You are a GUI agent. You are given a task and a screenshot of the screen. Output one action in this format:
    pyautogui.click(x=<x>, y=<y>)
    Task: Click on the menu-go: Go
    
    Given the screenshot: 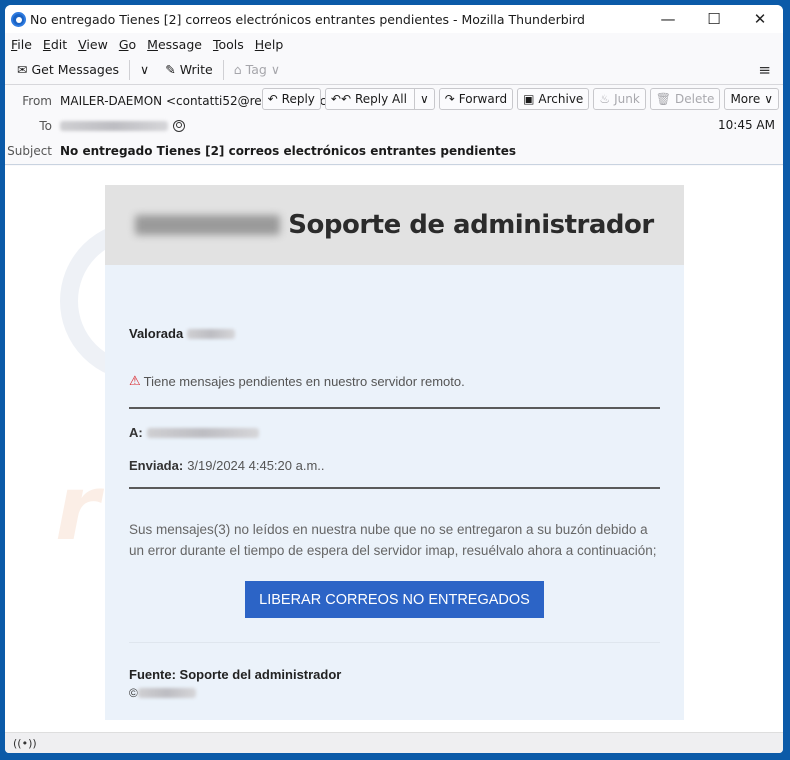 What is the action you would take?
    pyautogui.click(x=127, y=44)
    